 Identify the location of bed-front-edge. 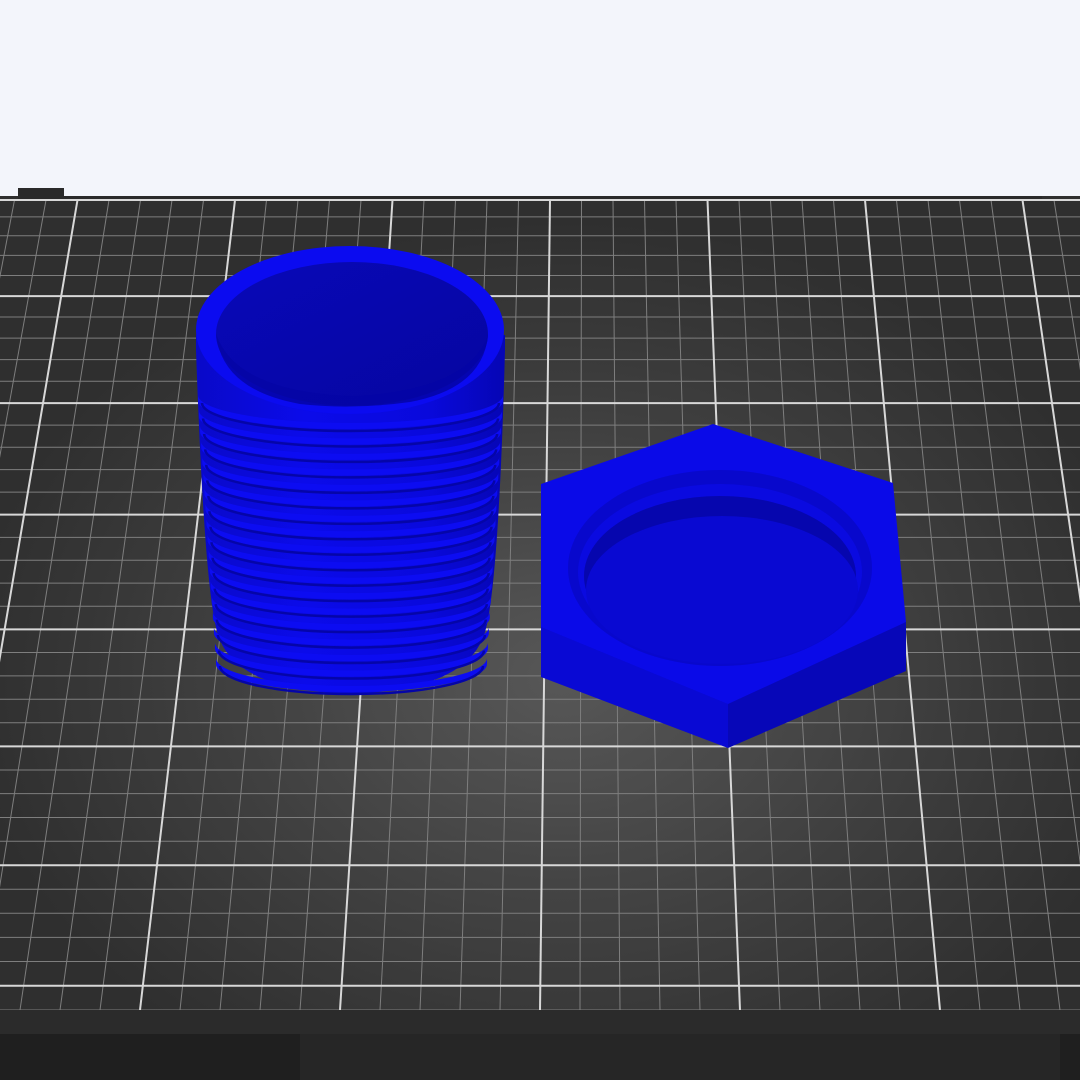
(540, 1022).